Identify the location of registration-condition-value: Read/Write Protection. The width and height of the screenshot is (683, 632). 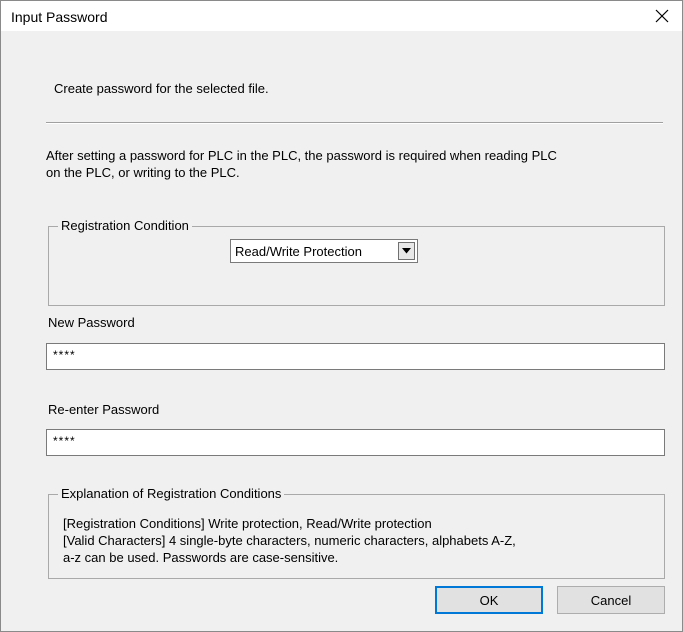
(298, 251).